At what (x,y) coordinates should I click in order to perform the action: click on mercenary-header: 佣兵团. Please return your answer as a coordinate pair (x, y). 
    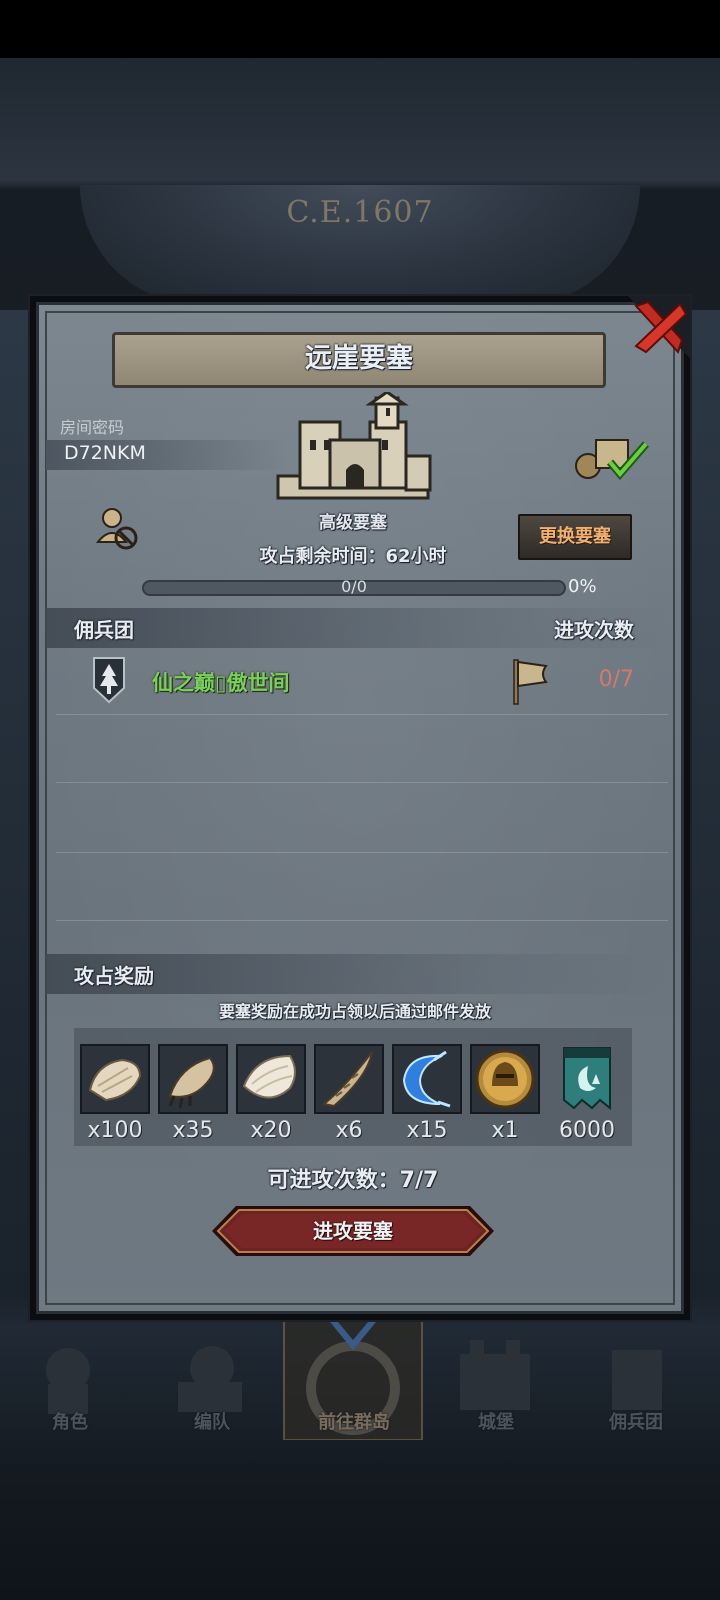
    Looking at the image, I should click on (104, 630).